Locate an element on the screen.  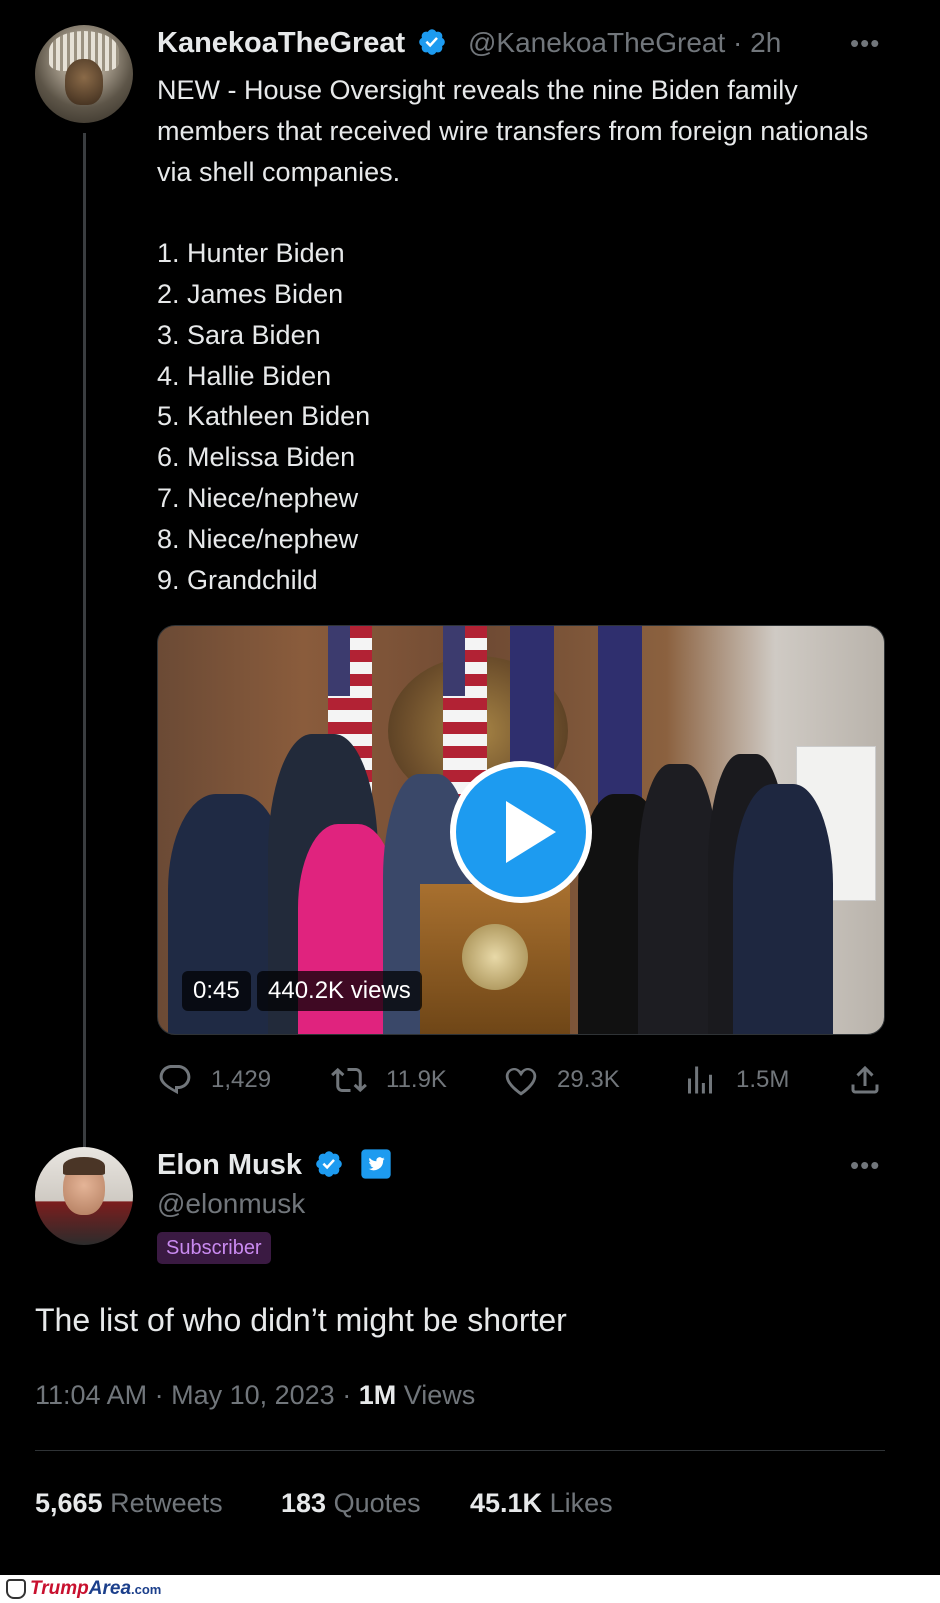
play-icon is located at coordinates (521, 832).